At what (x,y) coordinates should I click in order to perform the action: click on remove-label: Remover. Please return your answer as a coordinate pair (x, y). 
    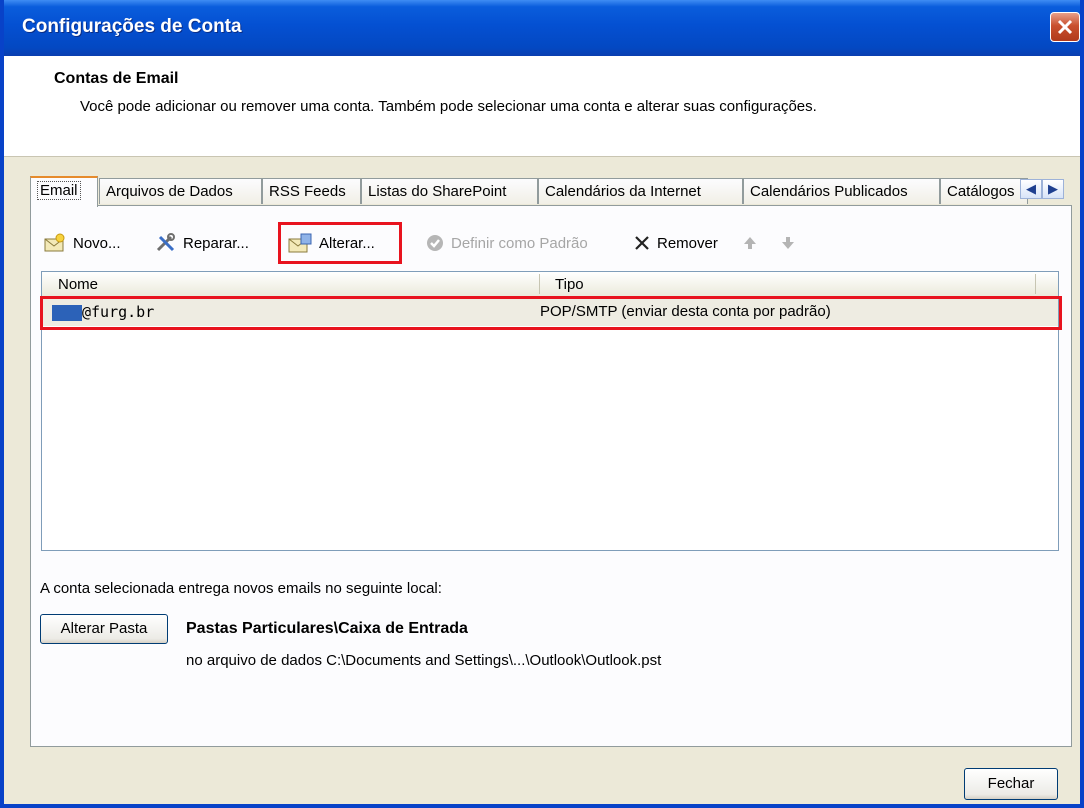
    Looking at the image, I should click on (687, 243).